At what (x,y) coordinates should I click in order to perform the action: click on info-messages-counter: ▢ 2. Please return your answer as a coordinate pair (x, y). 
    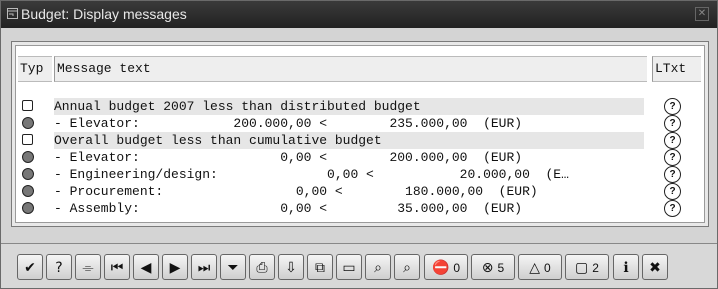
    Looking at the image, I should click on (587, 267).